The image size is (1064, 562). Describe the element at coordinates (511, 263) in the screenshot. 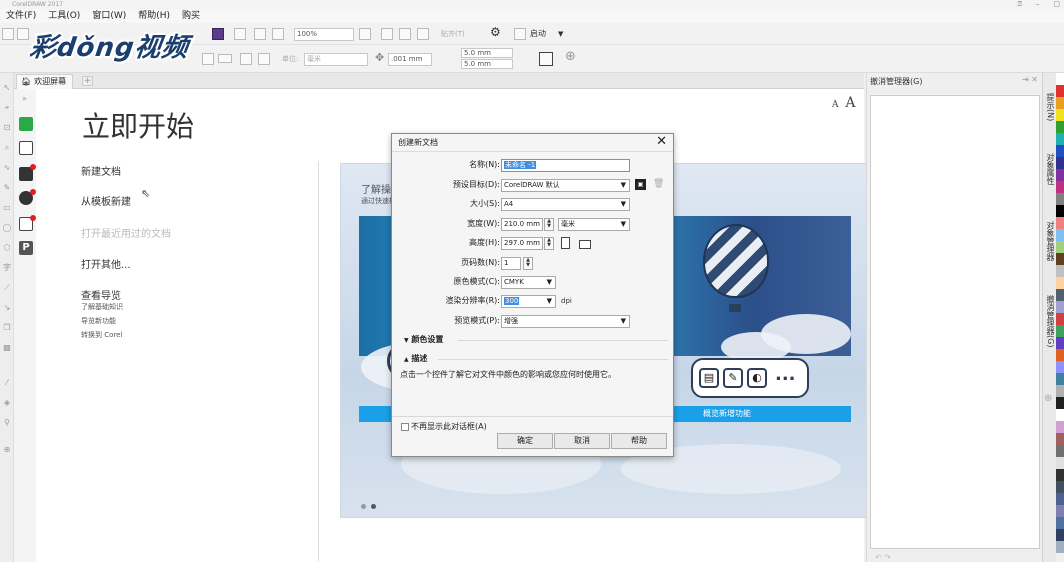

I see `pages-field: 1` at that location.